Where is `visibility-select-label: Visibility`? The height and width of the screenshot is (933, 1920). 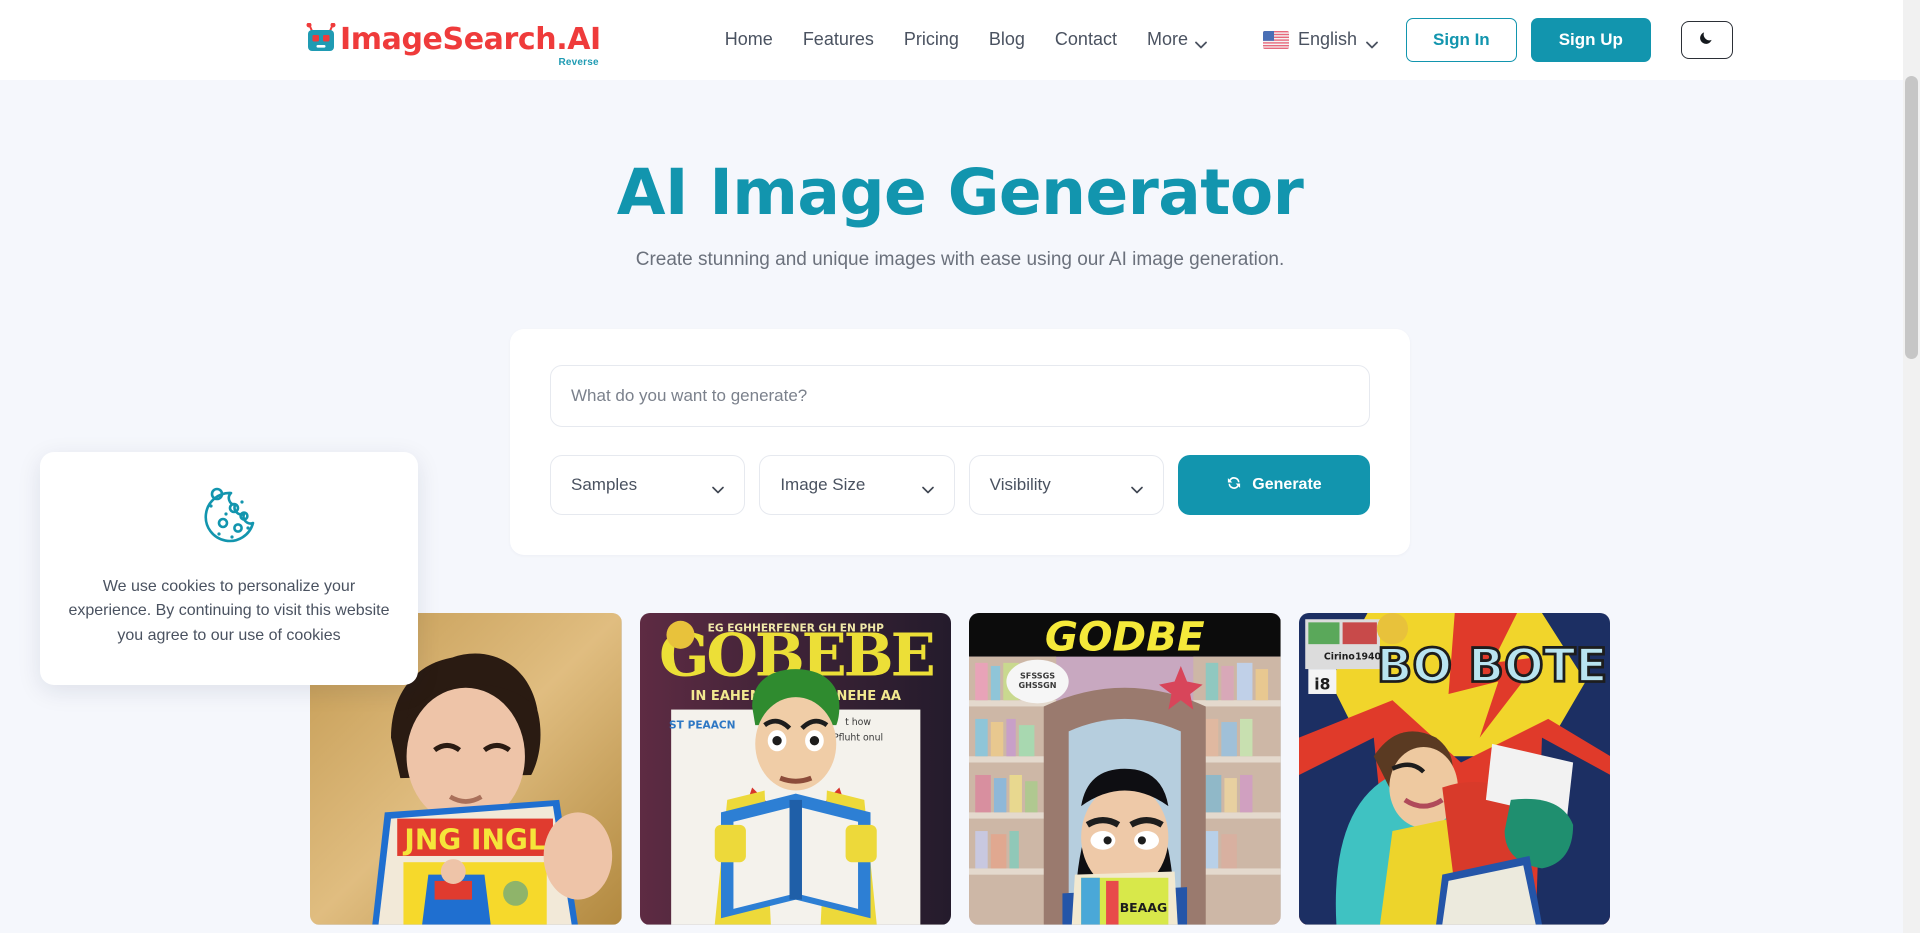
visibility-select-label: Visibility is located at coordinates (1020, 485).